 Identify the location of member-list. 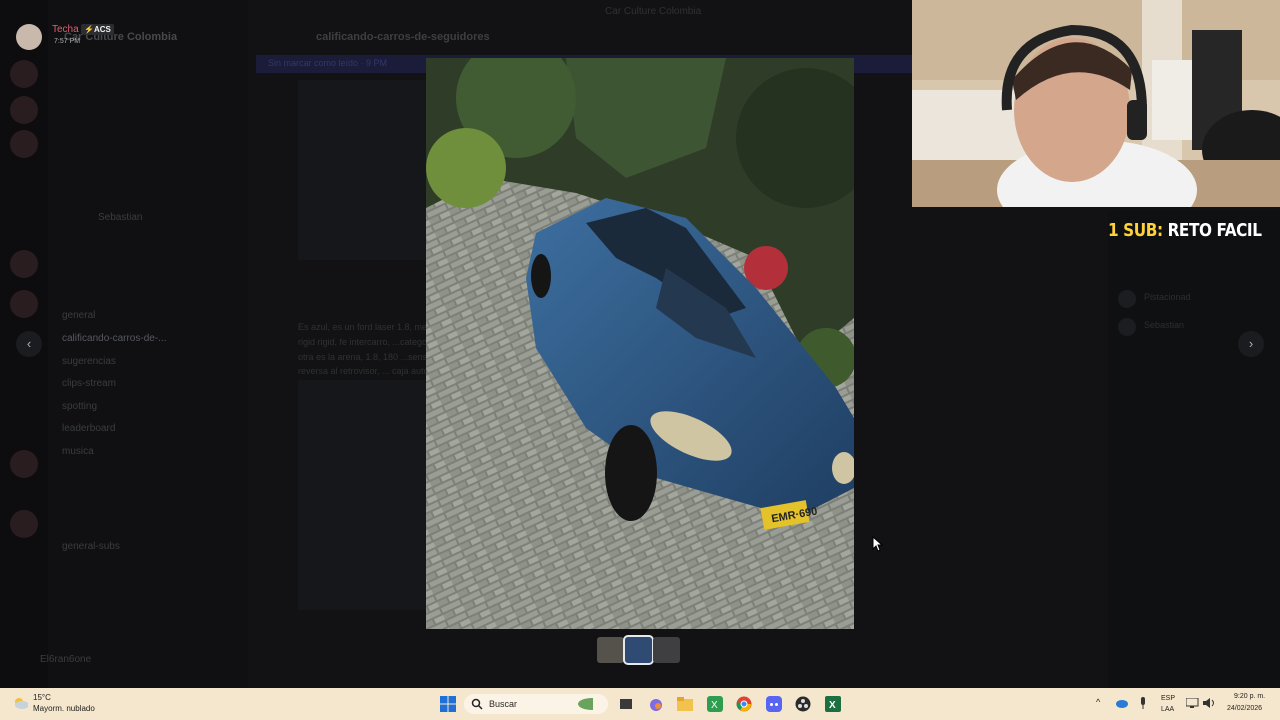
(1194, 449).